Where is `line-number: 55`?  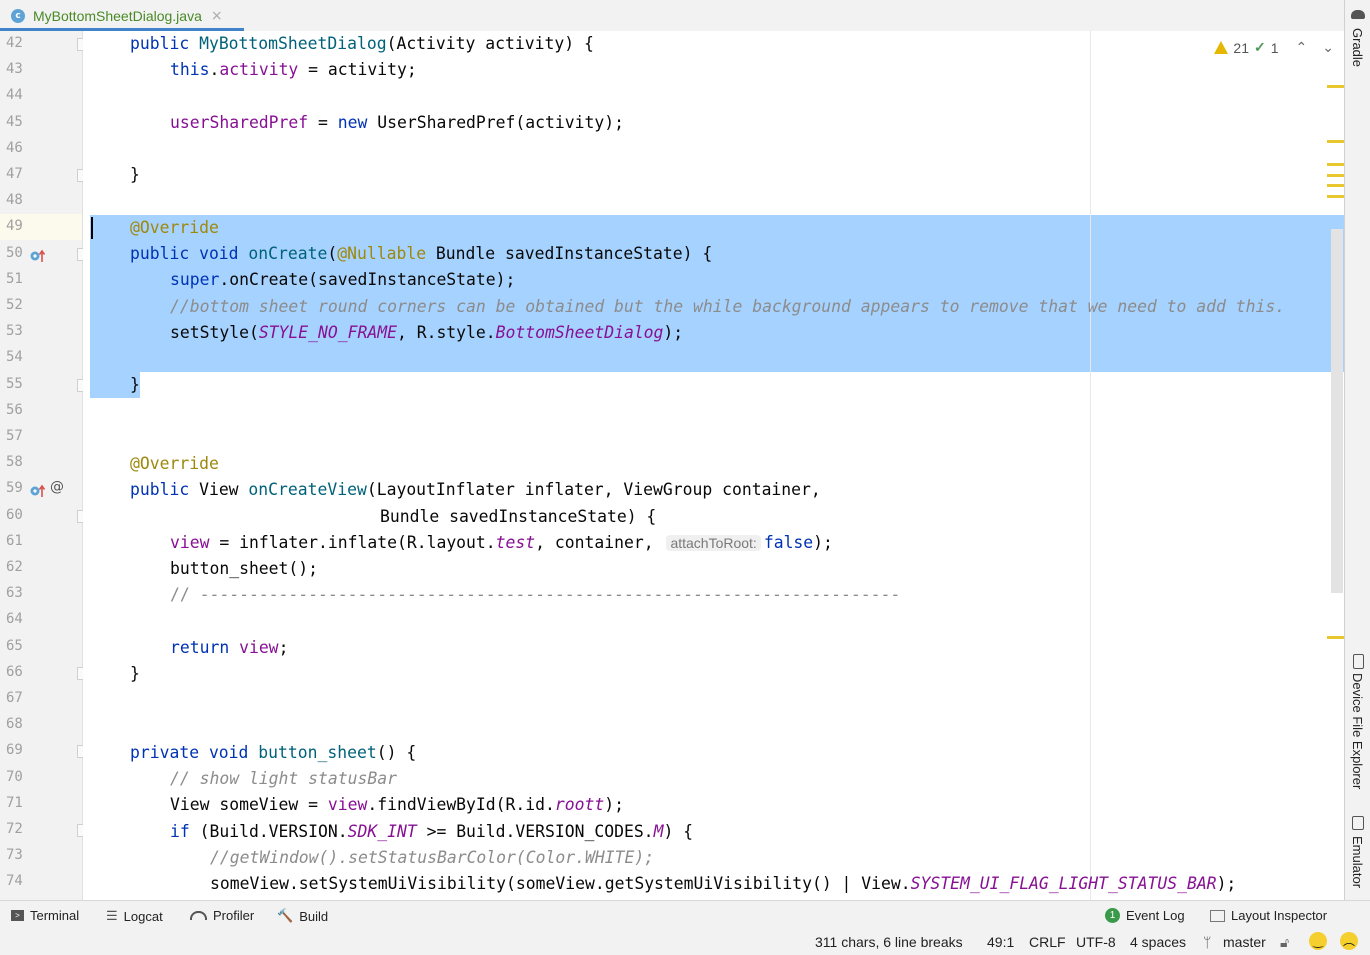
line-number: 55 is located at coordinates (14, 383).